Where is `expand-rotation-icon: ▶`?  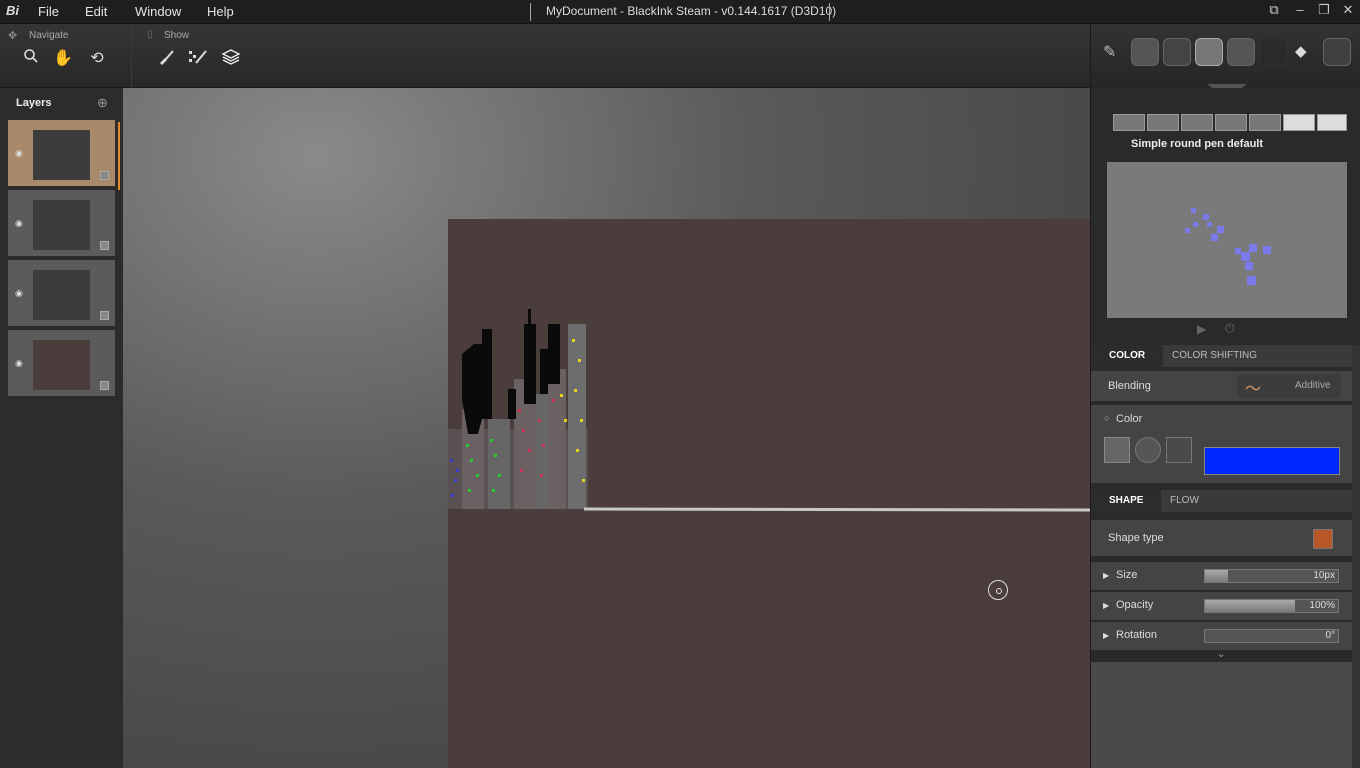
expand-rotation-icon: ▶ is located at coordinates (1106, 635).